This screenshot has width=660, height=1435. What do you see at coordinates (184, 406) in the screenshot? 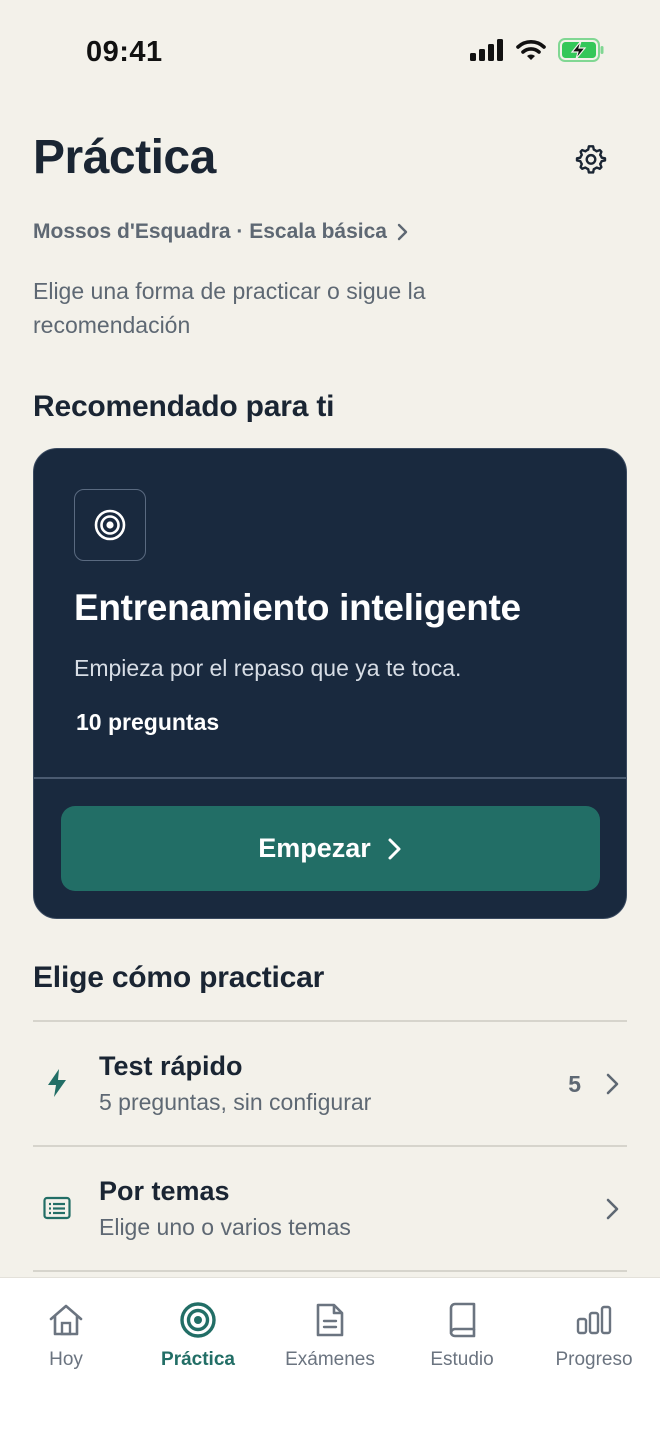
I see `recommended-section-title: Recomendado para ti` at bounding box center [184, 406].